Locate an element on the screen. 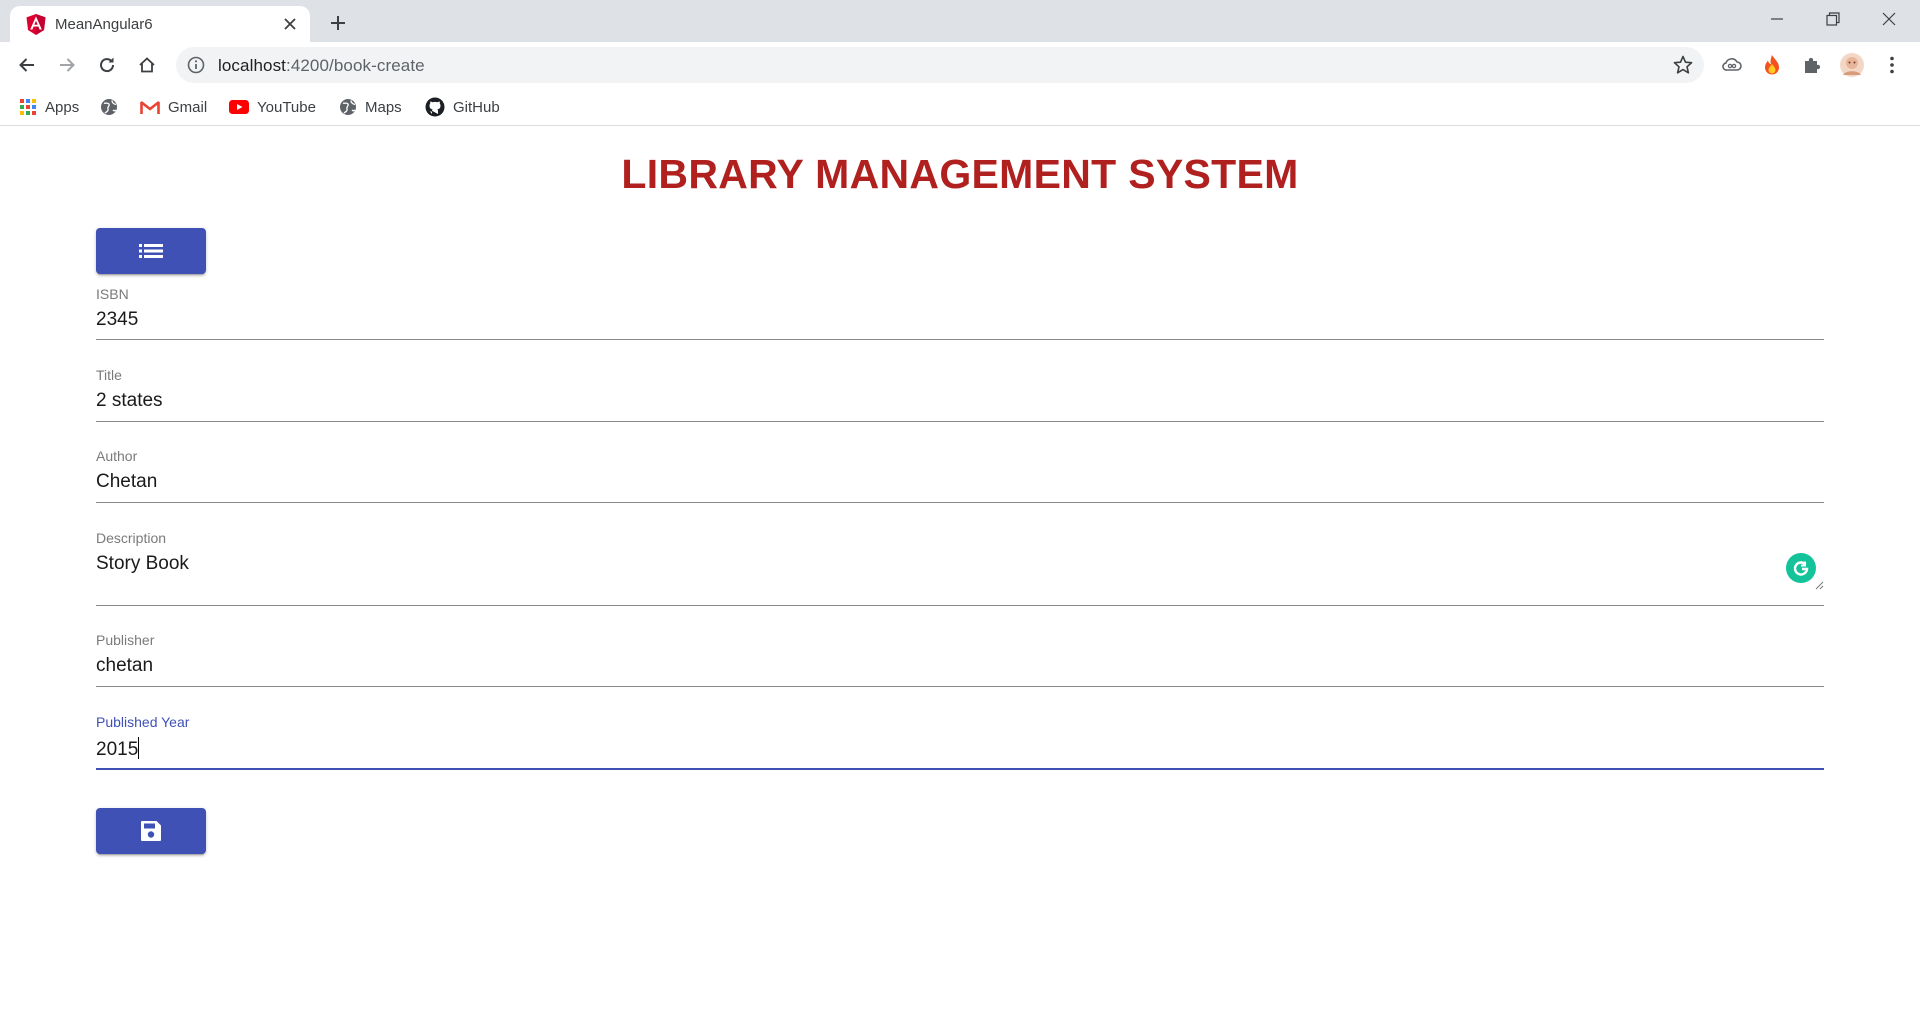  bookmark-label: Gmail is located at coordinates (188, 107).